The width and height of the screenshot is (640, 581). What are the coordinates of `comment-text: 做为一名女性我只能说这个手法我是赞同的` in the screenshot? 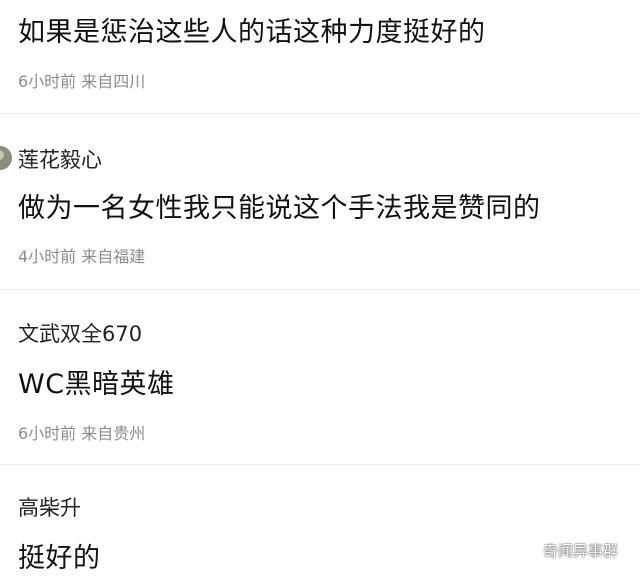 It's located at (279, 208).